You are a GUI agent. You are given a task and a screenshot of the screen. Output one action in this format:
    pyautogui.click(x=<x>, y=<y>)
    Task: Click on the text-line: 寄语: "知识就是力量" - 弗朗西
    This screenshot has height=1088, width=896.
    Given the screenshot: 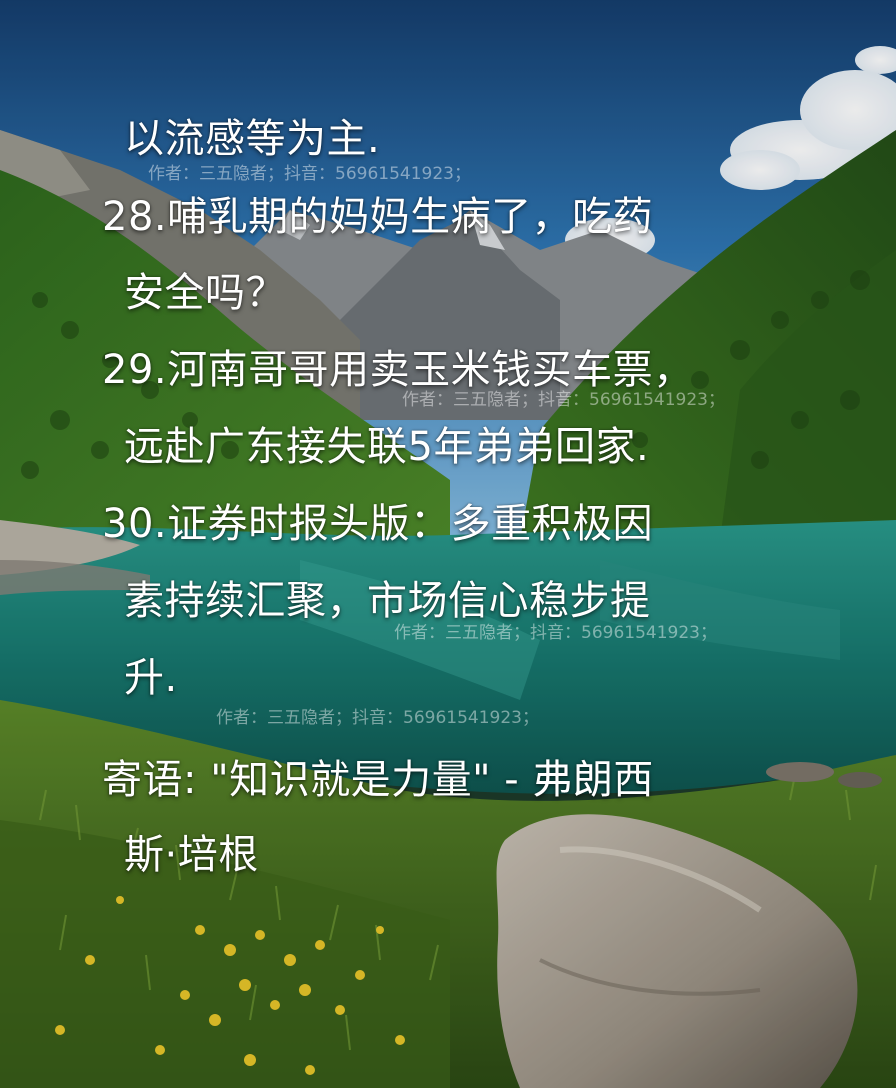 What is the action you would take?
    pyautogui.click(x=378, y=780)
    